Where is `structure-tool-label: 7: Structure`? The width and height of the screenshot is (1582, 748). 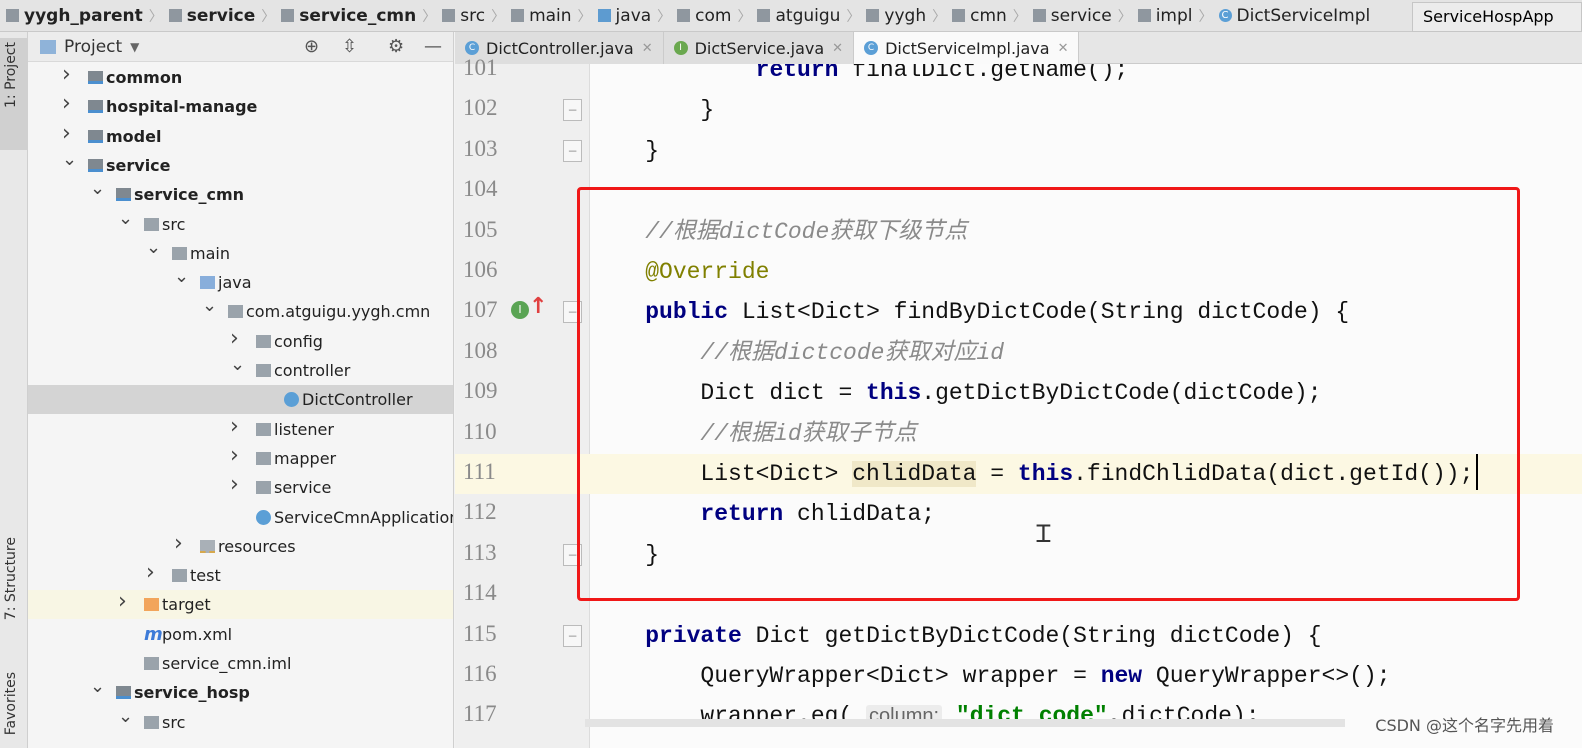 structure-tool-label: 7: Structure is located at coordinates (11, 578).